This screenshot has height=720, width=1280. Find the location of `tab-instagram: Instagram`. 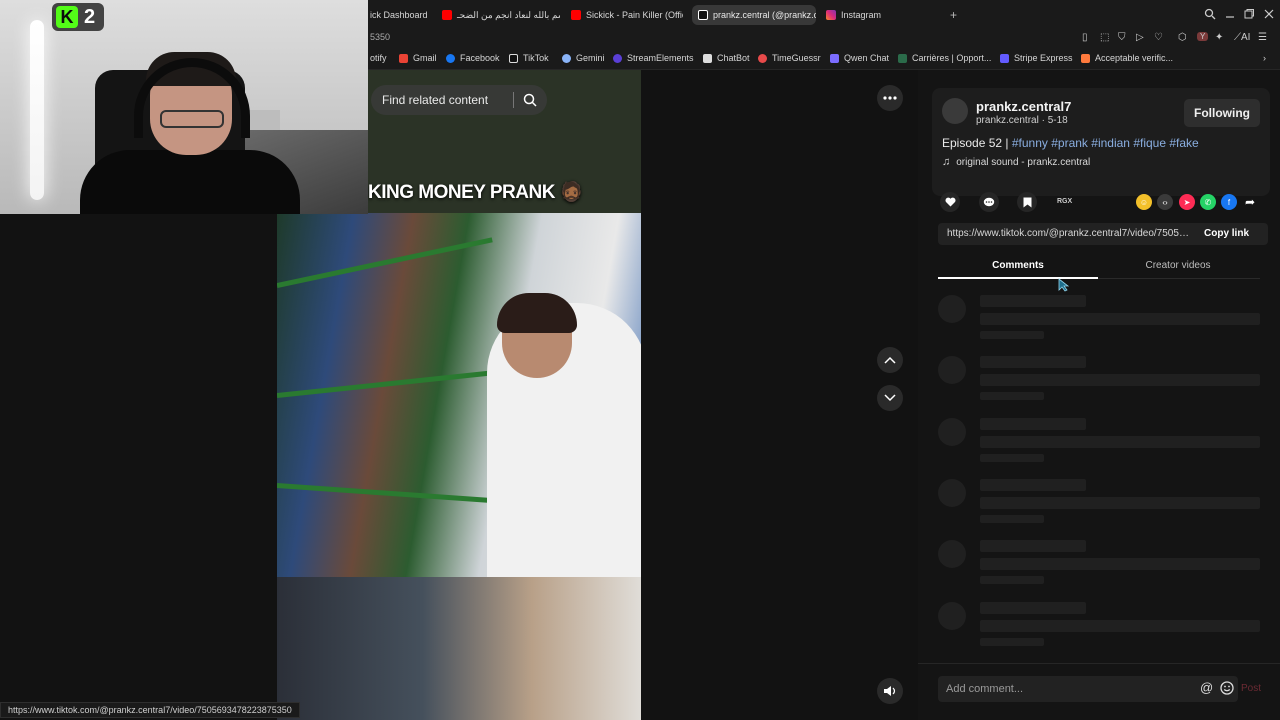

tab-instagram: Instagram is located at coordinates (861, 15).